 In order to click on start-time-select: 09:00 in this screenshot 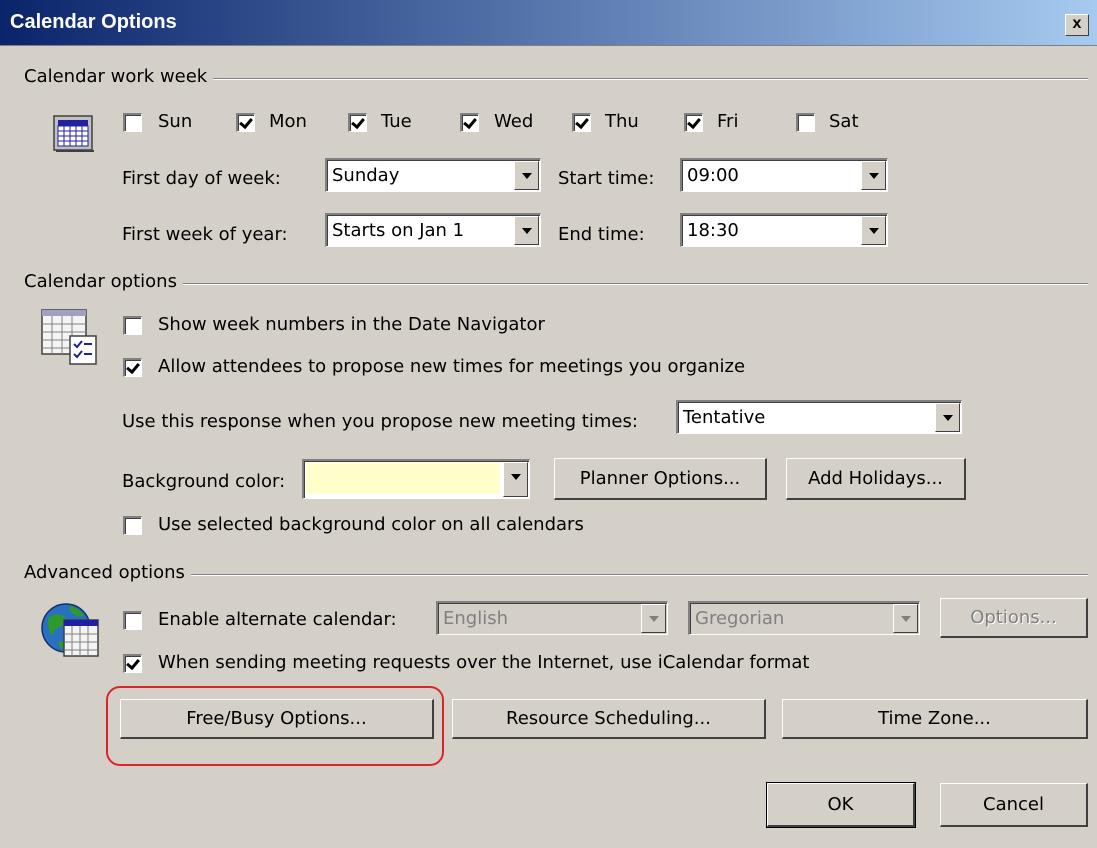, I will do `click(784, 175)`.